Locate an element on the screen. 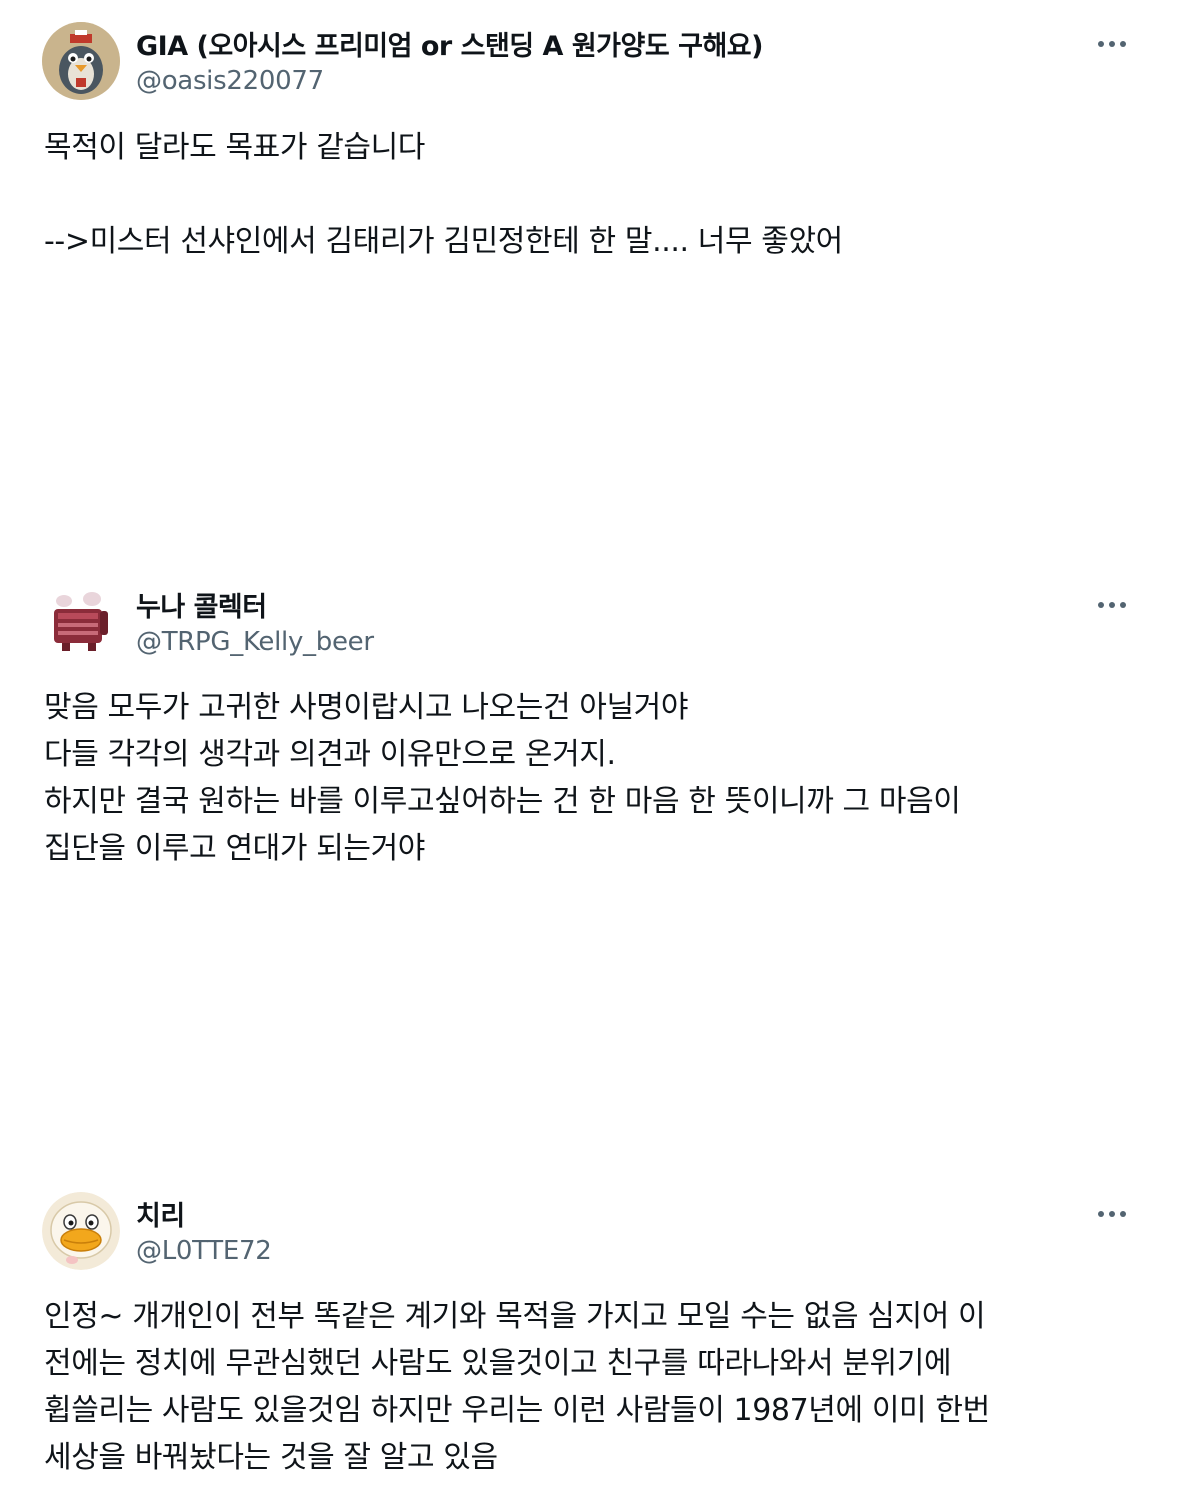  user-handle: @oasis220077 is located at coordinates (230, 81).